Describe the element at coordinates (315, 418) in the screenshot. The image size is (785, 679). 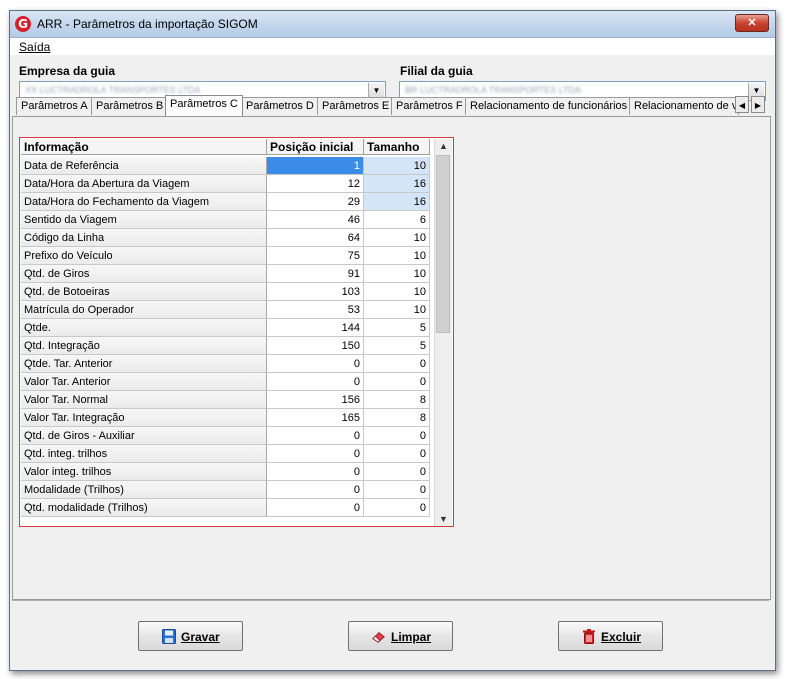
I see `cell-posicao: 165` at that location.